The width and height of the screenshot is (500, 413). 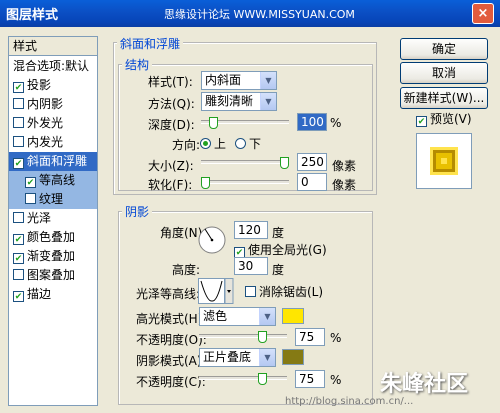 What do you see at coordinates (137, 64) in the screenshot?
I see `structure-title: 结构` at bounding box center [137, 64].